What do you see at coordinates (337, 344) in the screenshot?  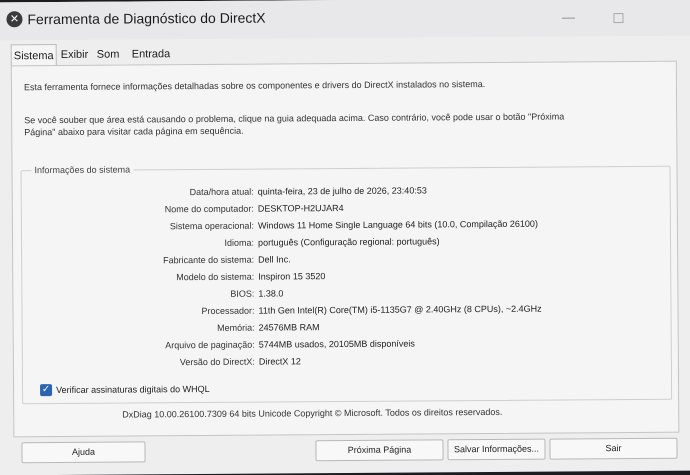 I see `info-value: 5744MB usados, 20105MB disponíveis` at bounding box center [337, 344].